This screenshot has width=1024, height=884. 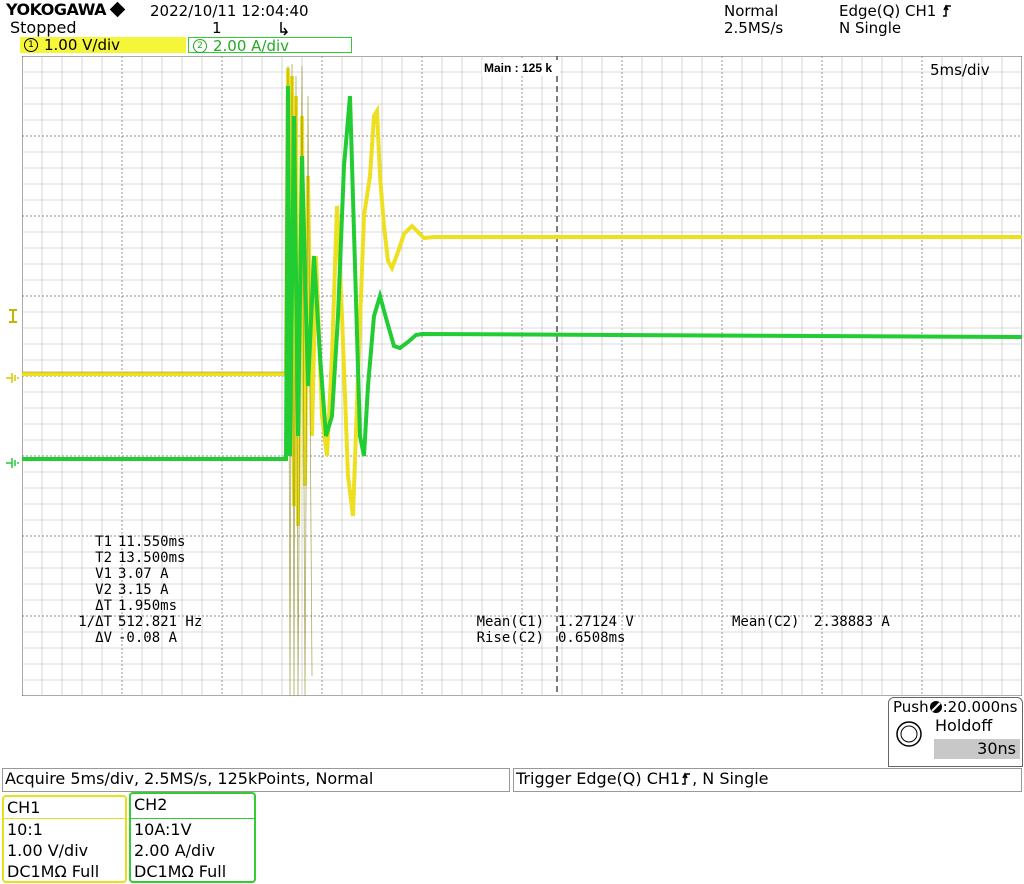 What do you see at coordinates (48, 850) in the screenshot?
I see `ch1-scale: 1.00 V/div` at bounding box center [48, 850].